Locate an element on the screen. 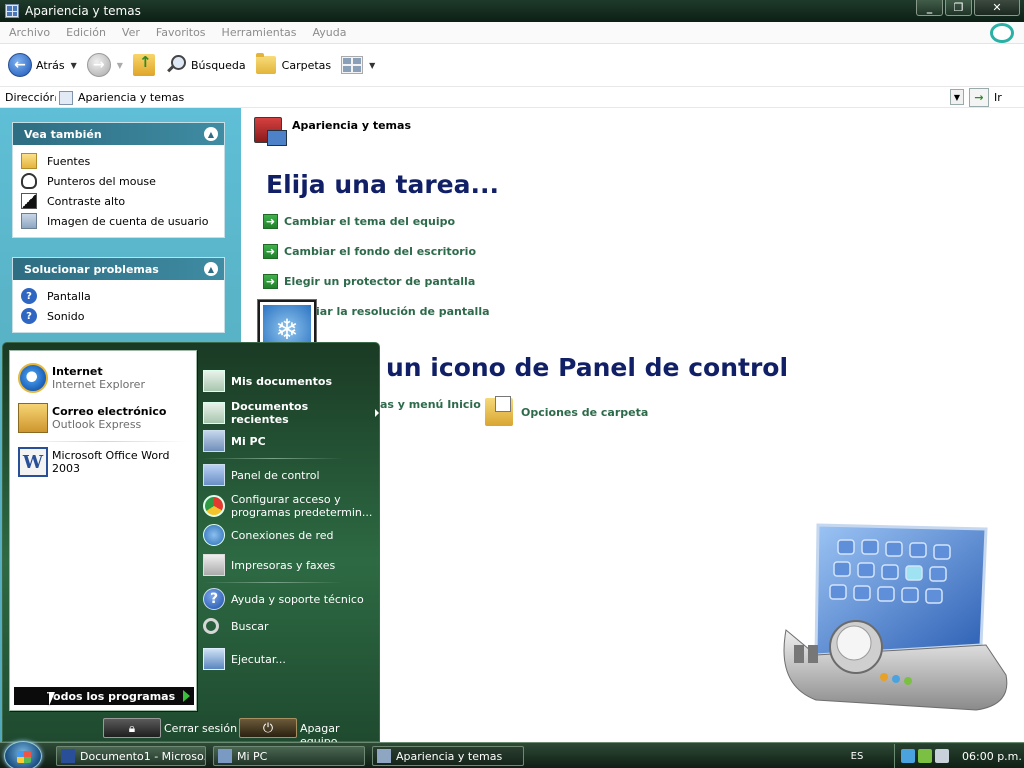  taskbar-mi-pc: Mi PC is located at coordinates (289, 756).